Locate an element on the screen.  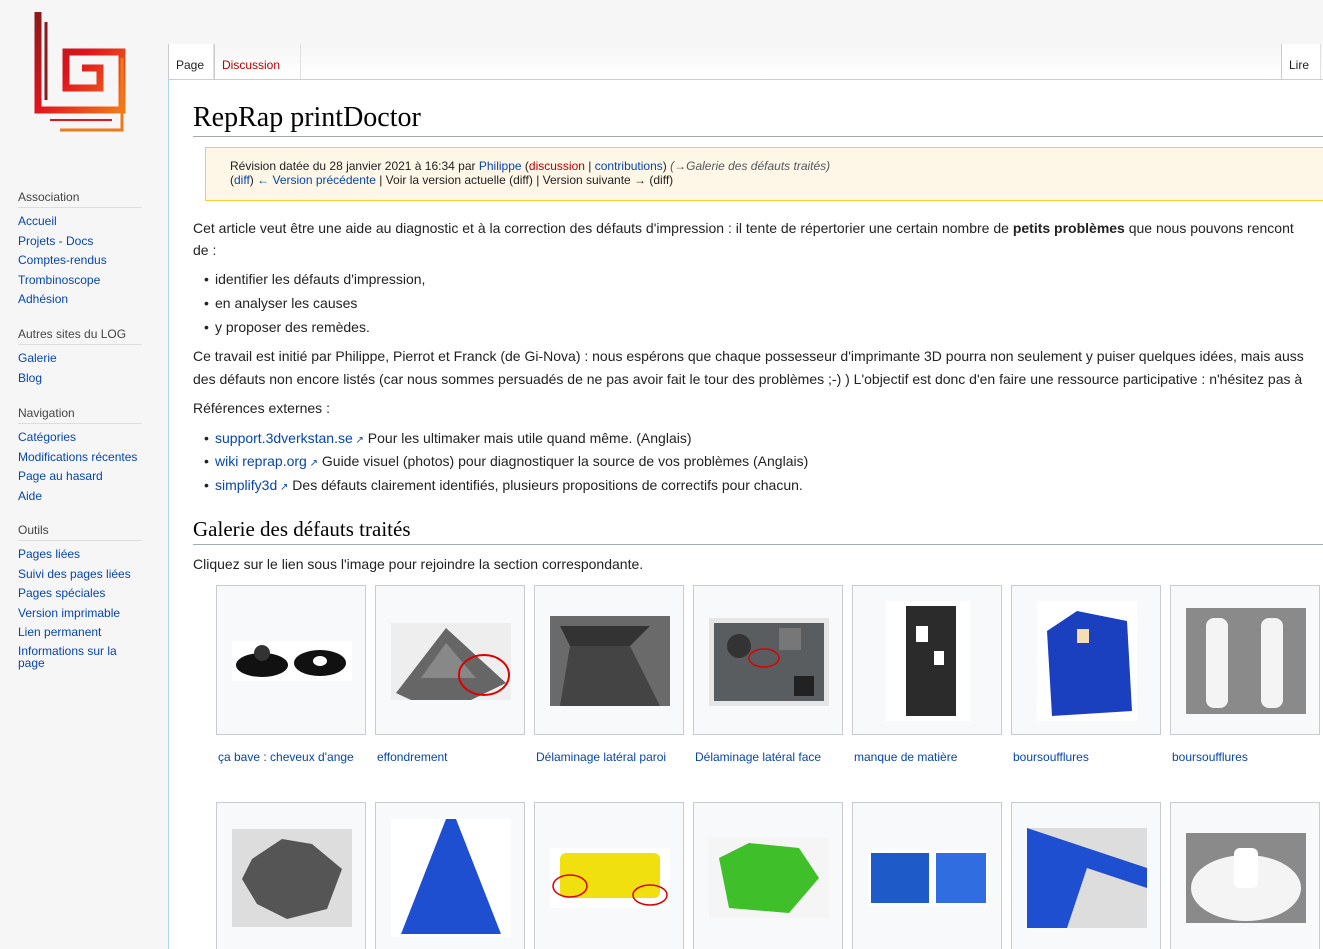
external-link: simplify3d is located at coordinates (251, 485).